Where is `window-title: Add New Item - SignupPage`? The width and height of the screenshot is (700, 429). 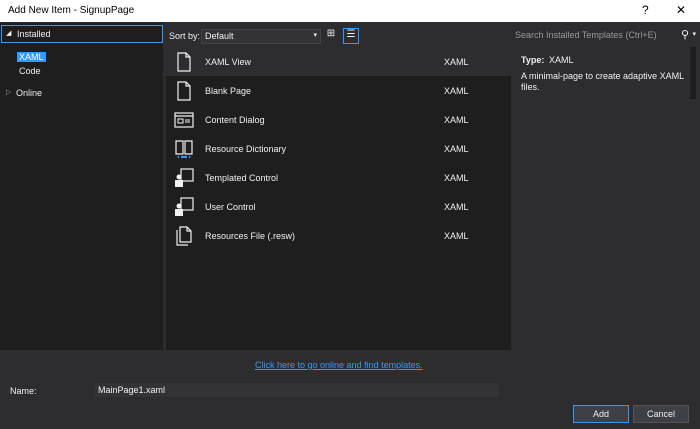
window-title: Add New Item - SignupPage is located at coordinates (71, 10).